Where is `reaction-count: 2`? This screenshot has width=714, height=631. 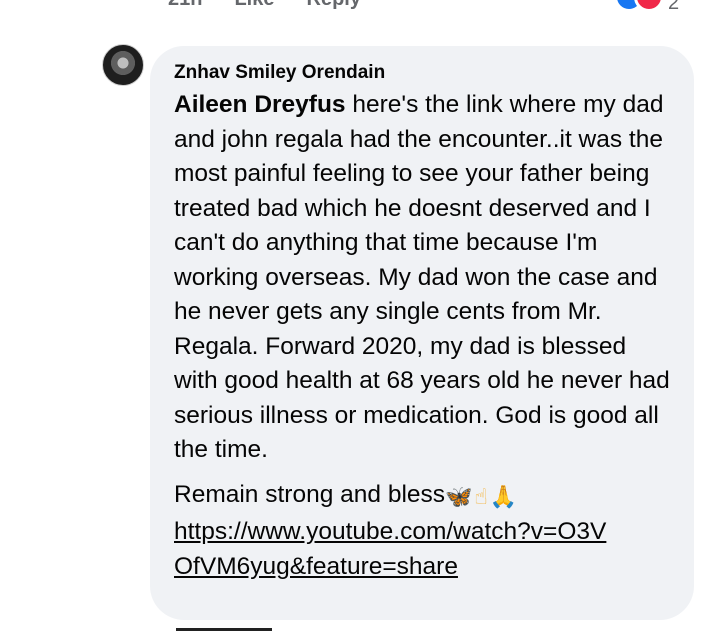 reaction-count: 2 is located at coordinates (674, 7).